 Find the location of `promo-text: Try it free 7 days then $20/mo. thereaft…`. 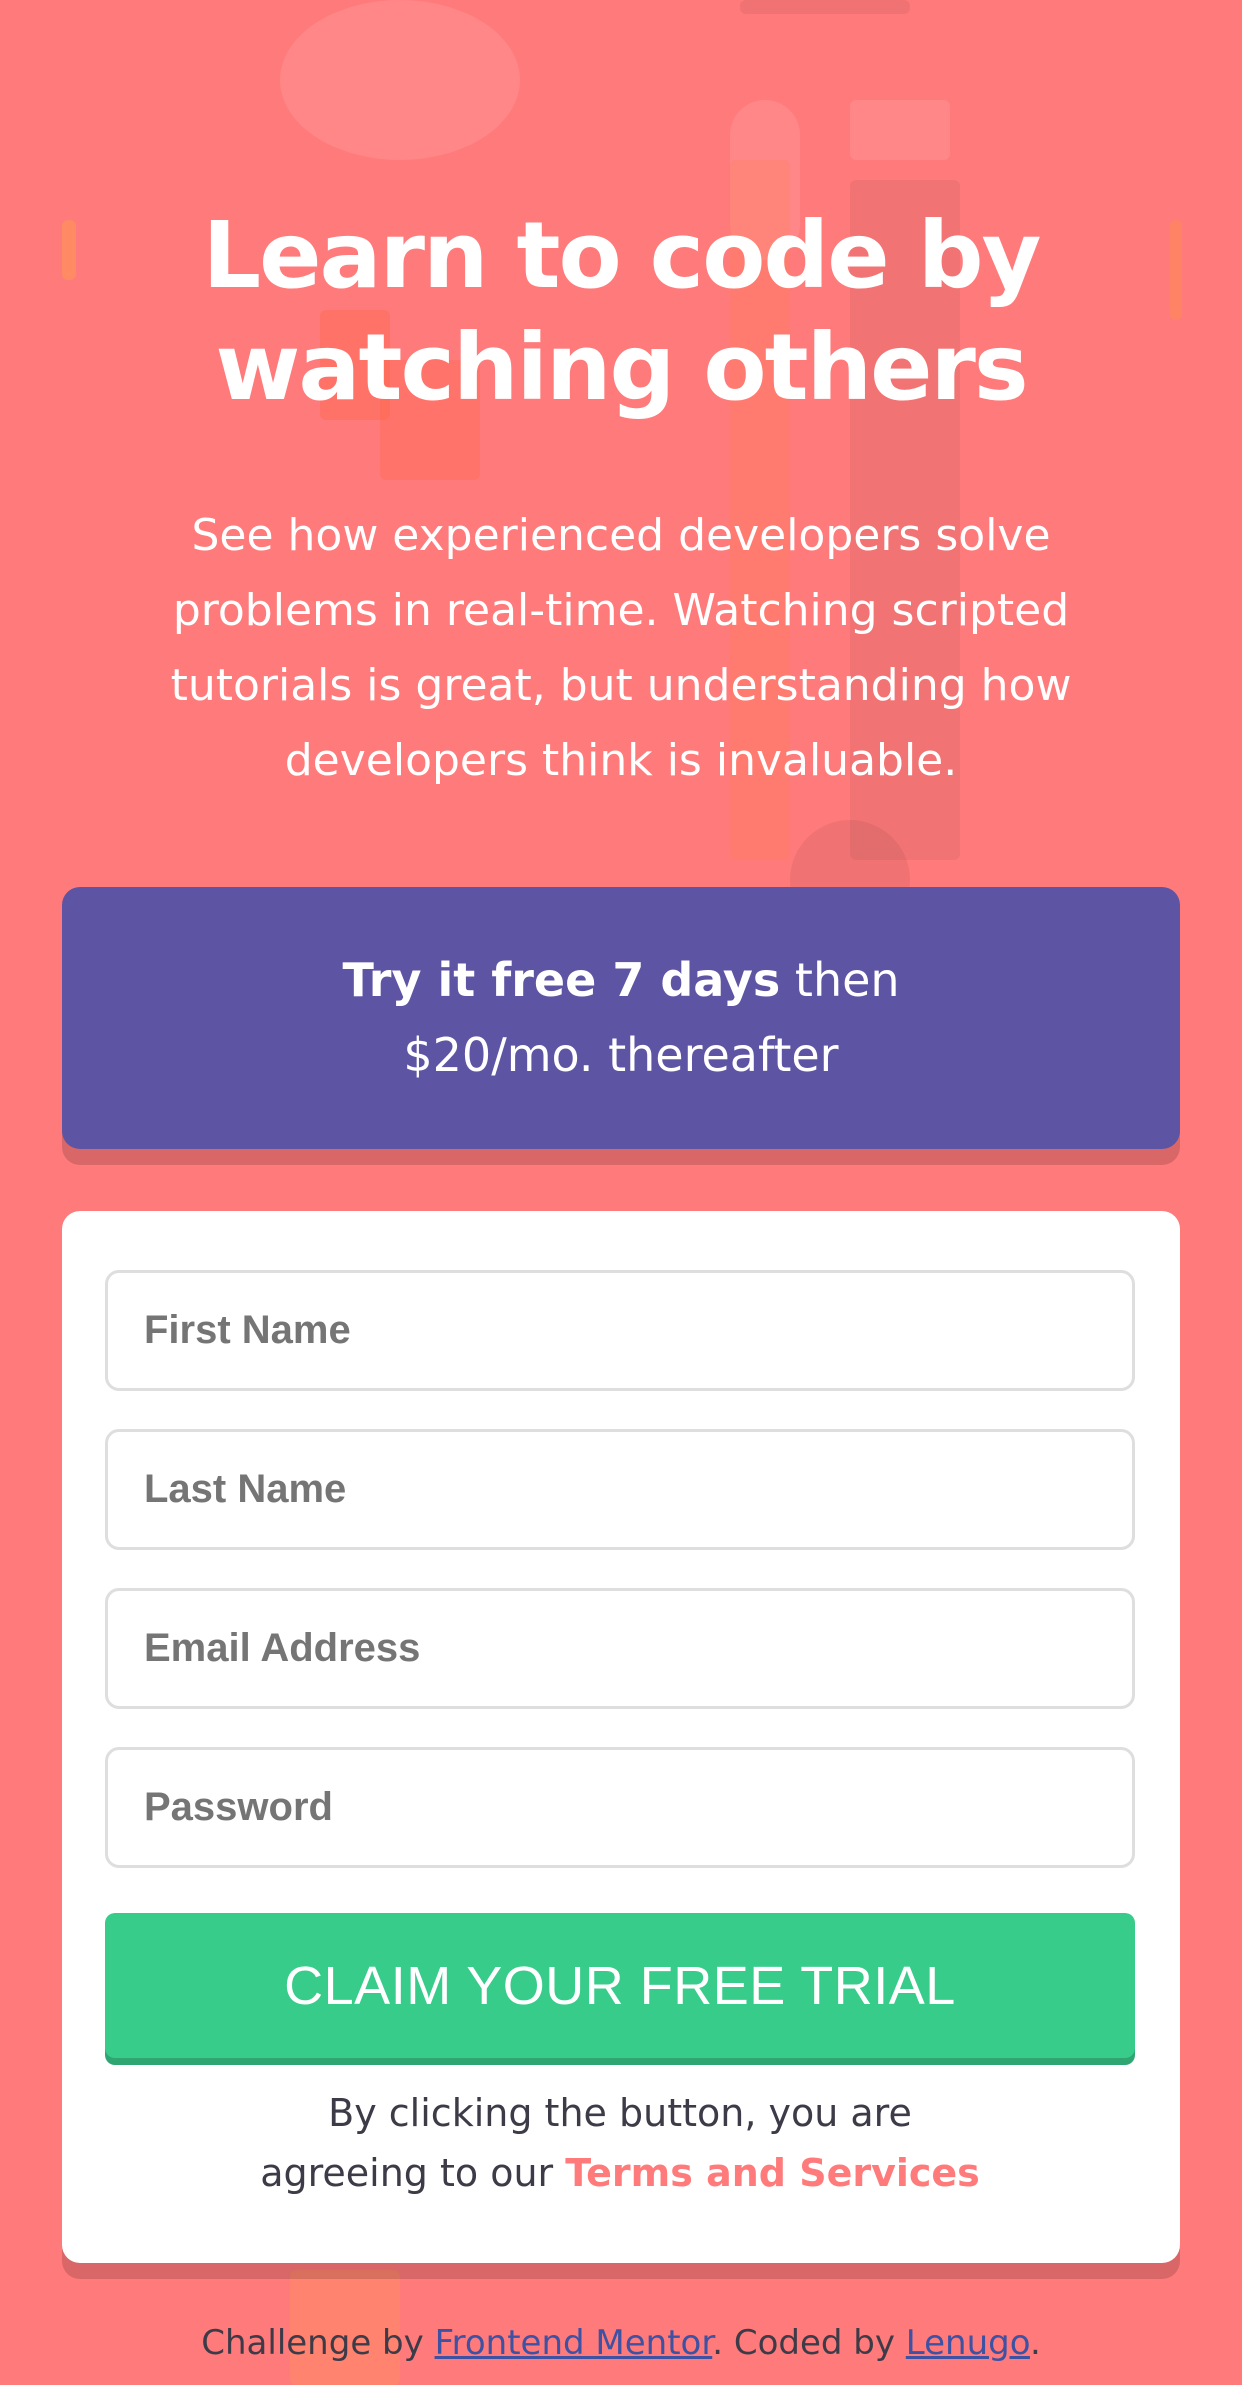

promo-text: Try it free 7 days then $20/mo. thereaft… is located at coordinates (621, 1018).